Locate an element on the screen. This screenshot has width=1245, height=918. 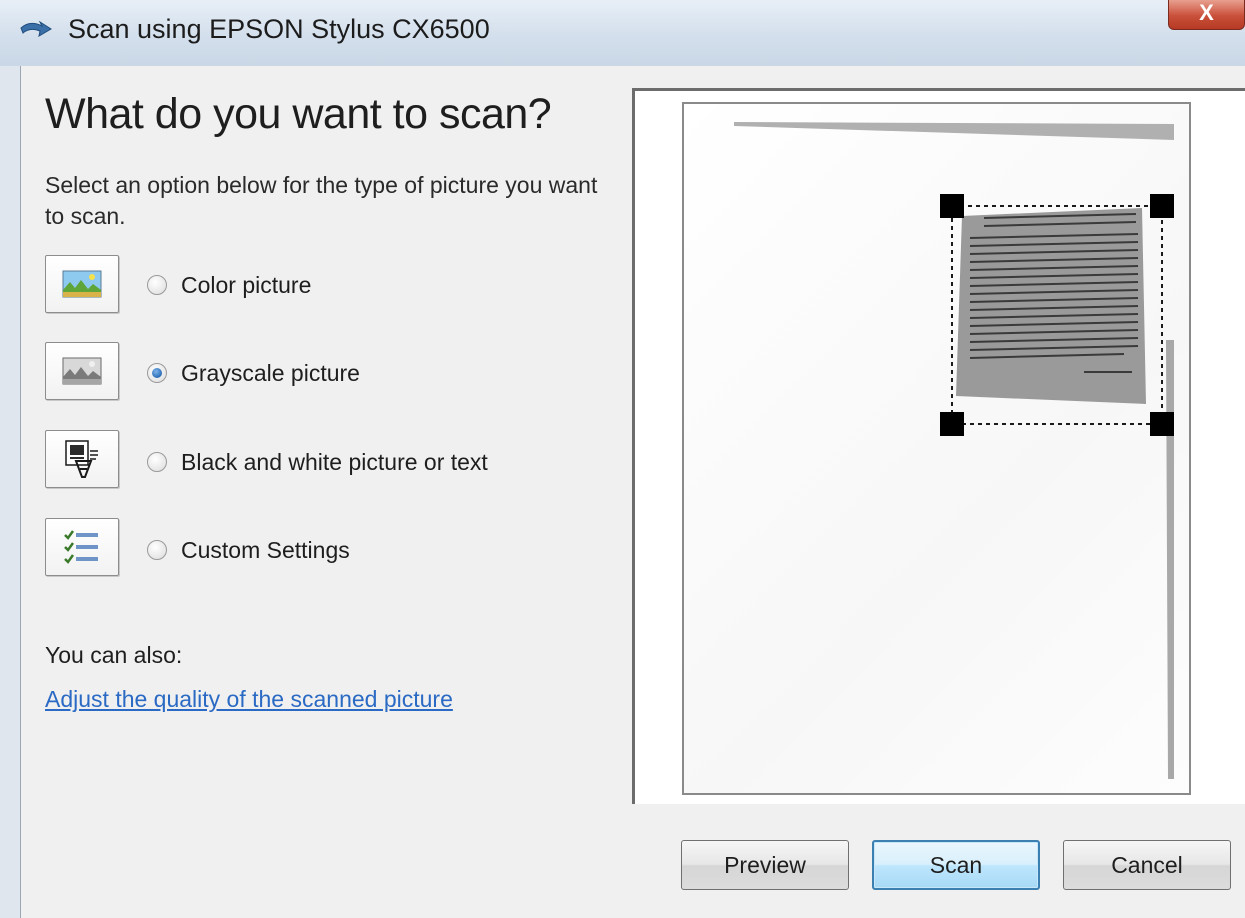
page-top-shadow is located at coordinates (954, 131).